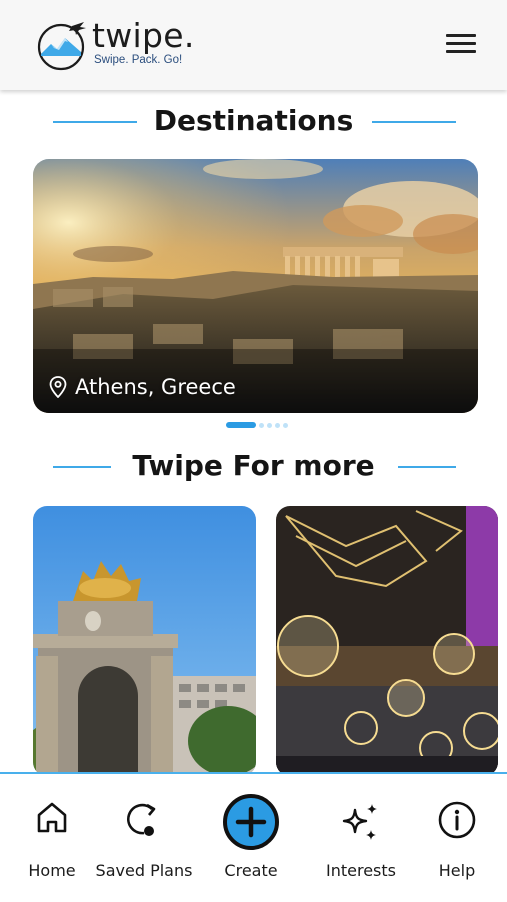 This screenshot has width=507, height=902. I want to click on nav-interests-label: Interests, so click(361, 870).